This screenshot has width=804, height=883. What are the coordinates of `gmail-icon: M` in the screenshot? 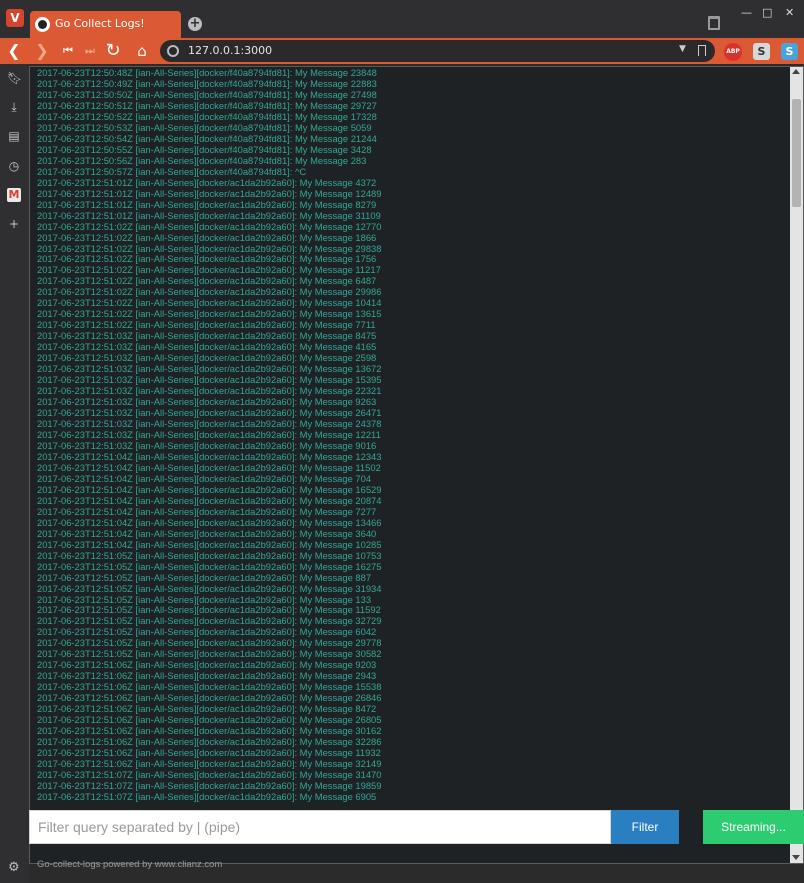 It's located at (14, 195).